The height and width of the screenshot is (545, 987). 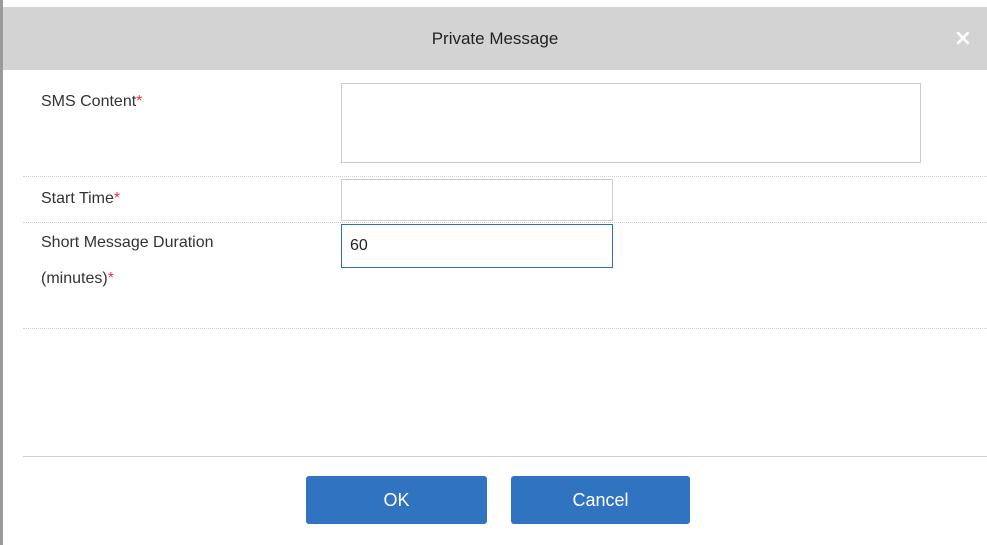 I want to click on footer-divider, so click(x=505, y=456).